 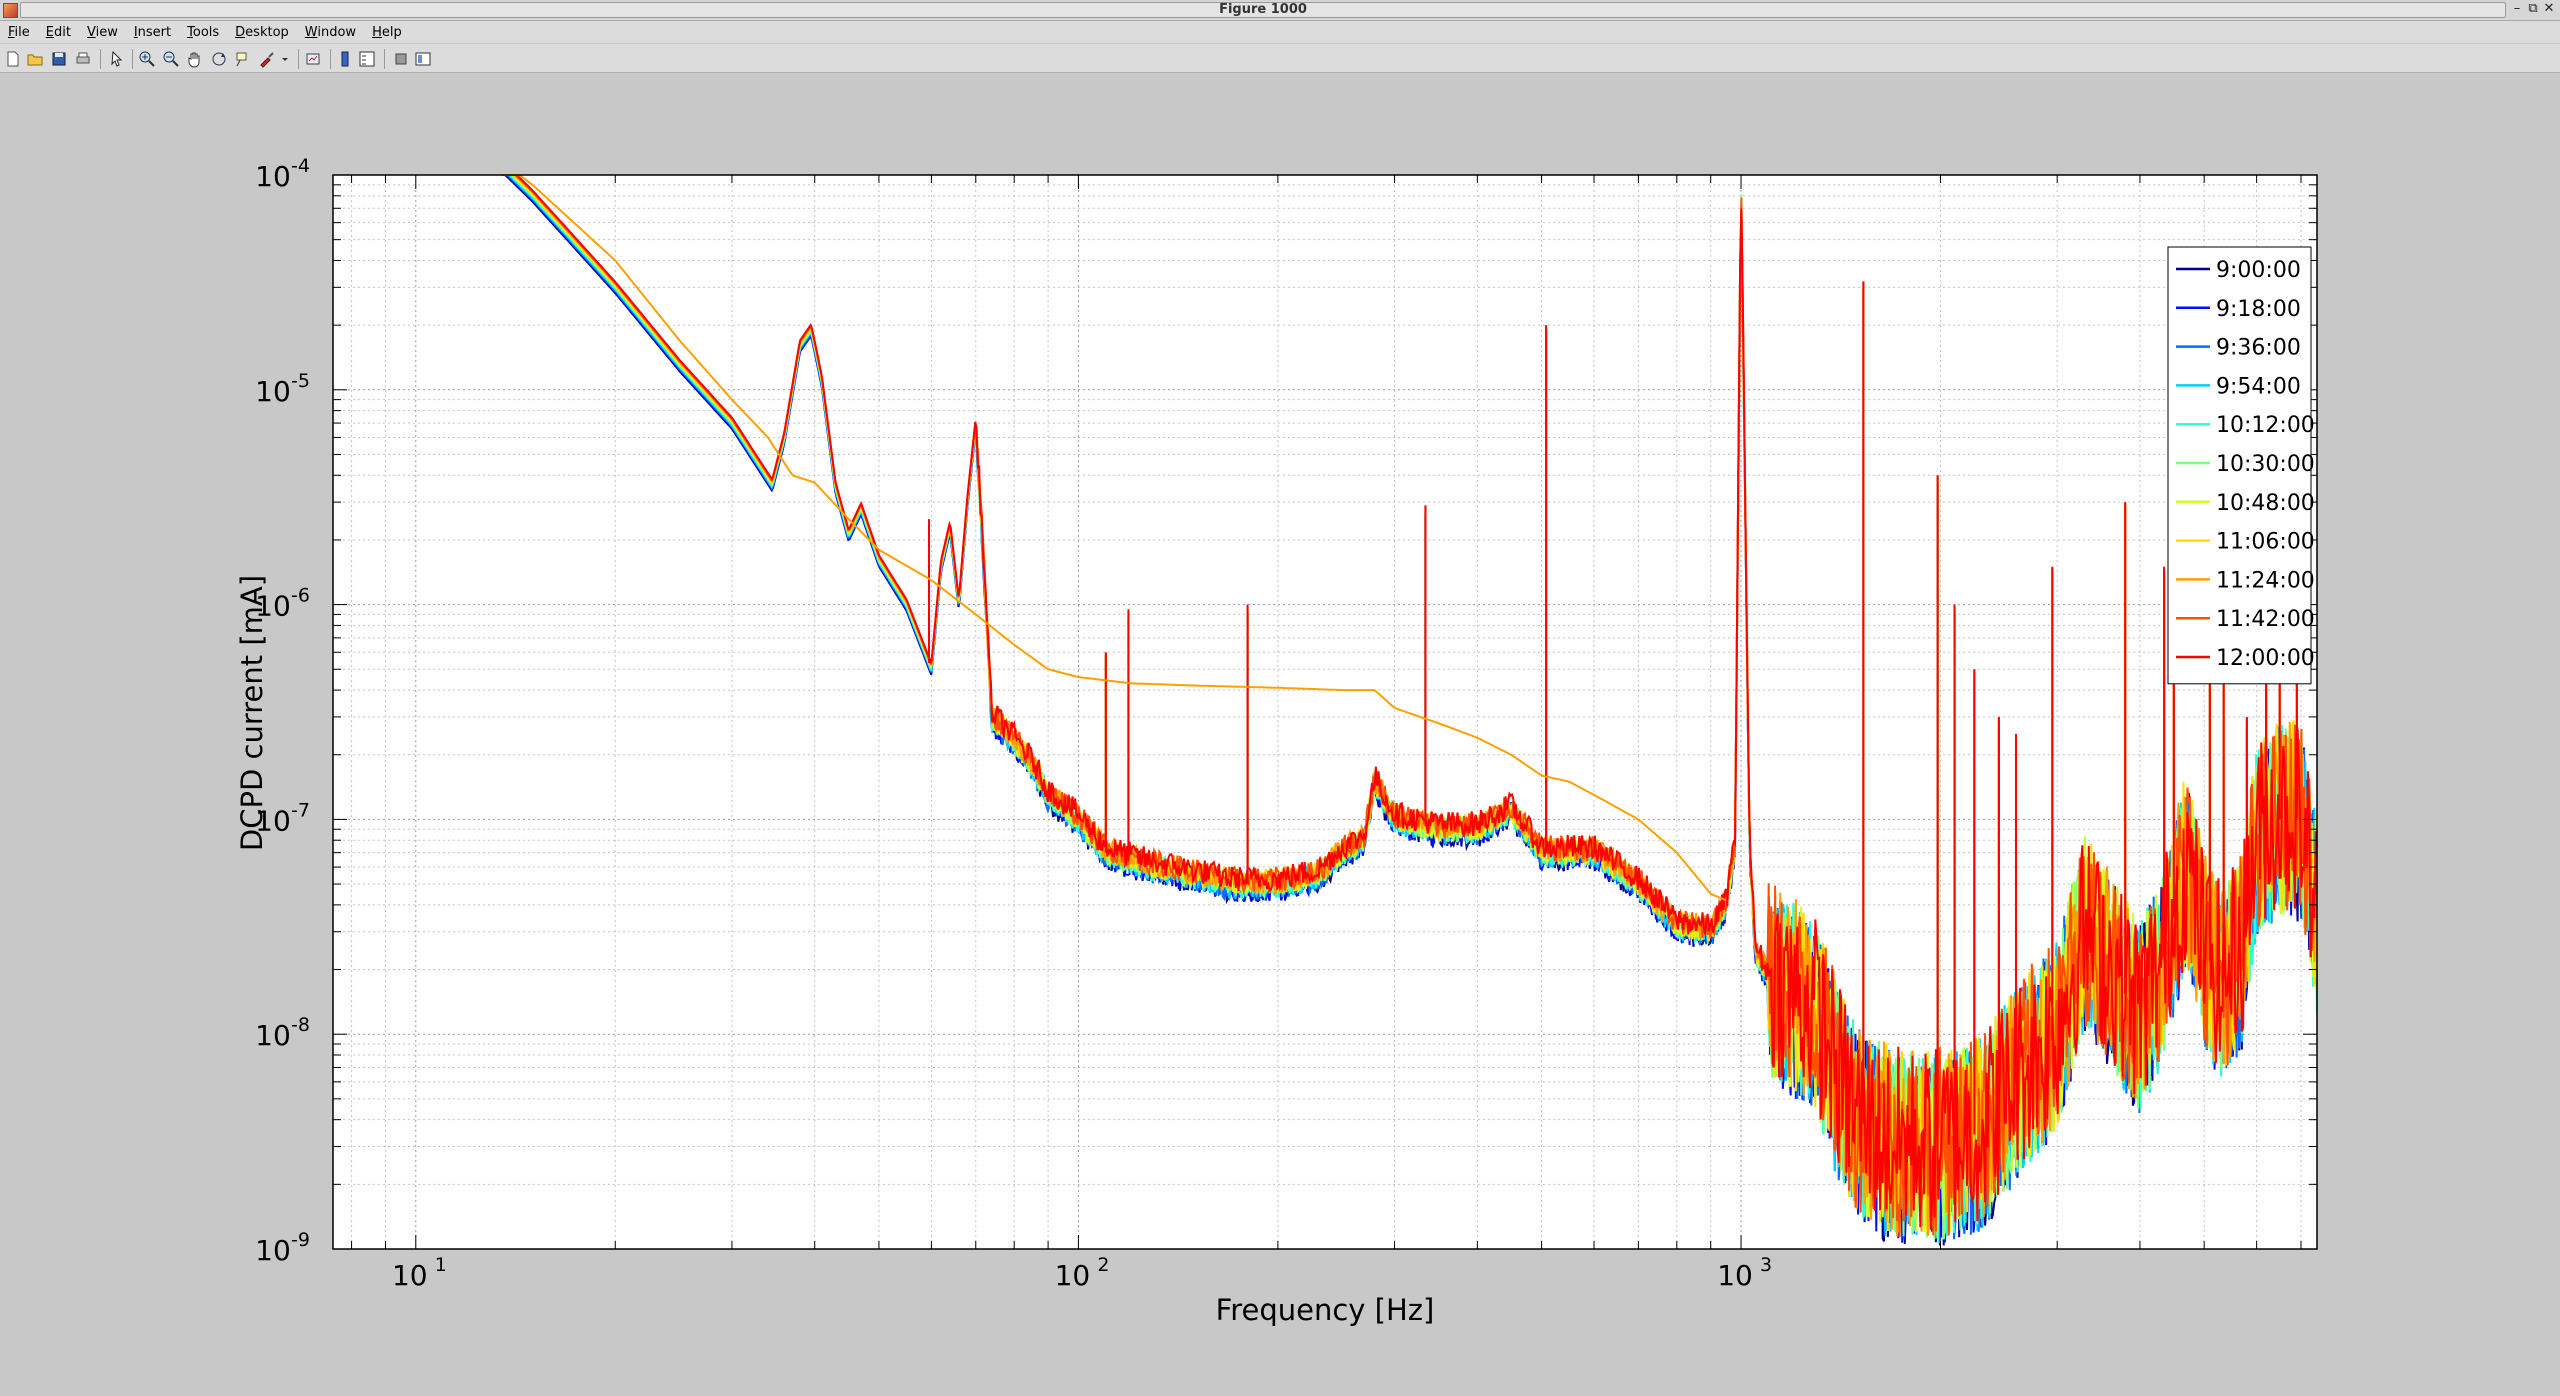 I want to click on legend-entry-label: 11:06:00, so click(x=2265, y=542).